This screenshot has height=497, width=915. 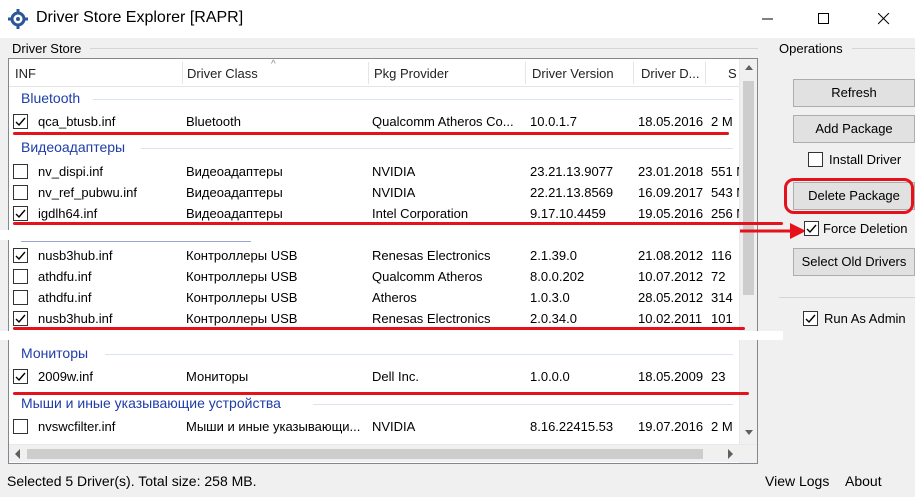 I want to click on annotation-highlight, so click(x=849, y=196).